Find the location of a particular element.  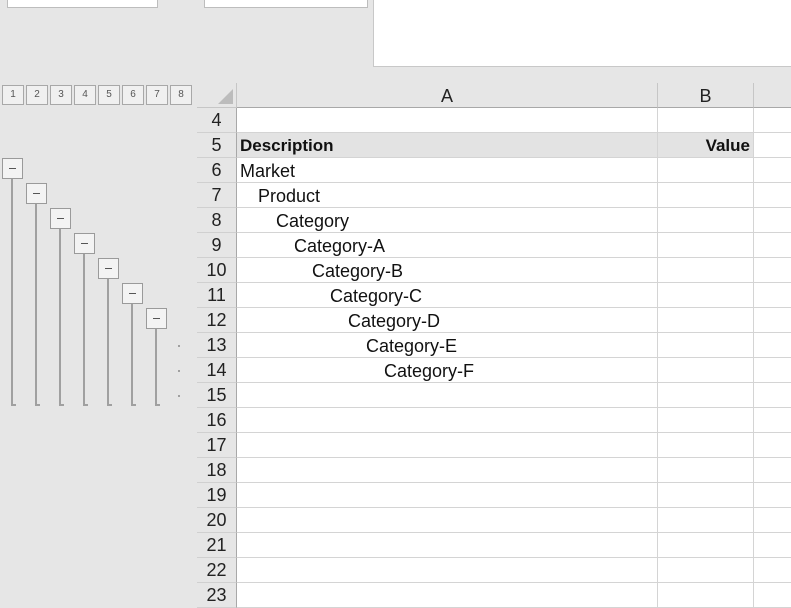

row-header: 19 is located at coordinates (217, 495).